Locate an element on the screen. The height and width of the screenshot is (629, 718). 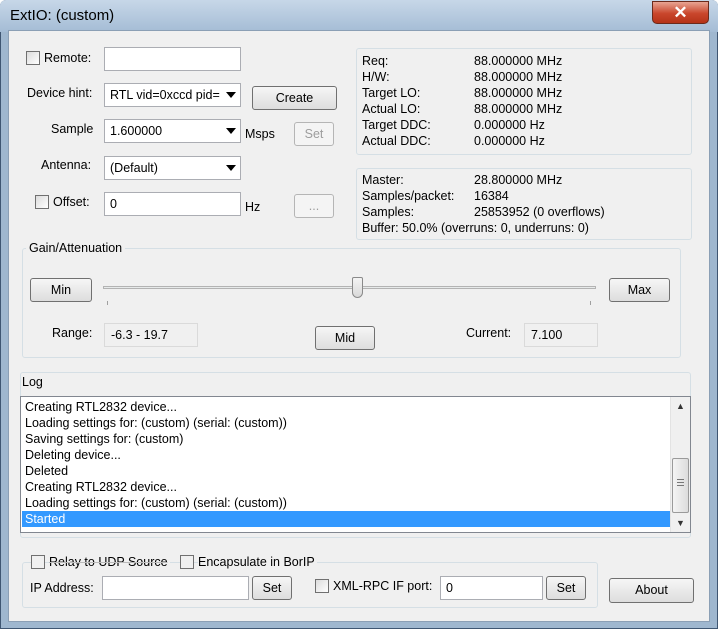
gain-current-label: Current: is located at coordinates (489, 333).